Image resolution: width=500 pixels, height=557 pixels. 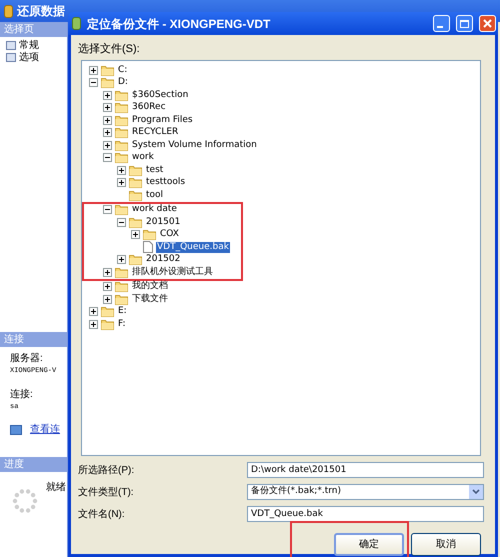 I want to click on tree-item: work date, so click(x=154, y=210).